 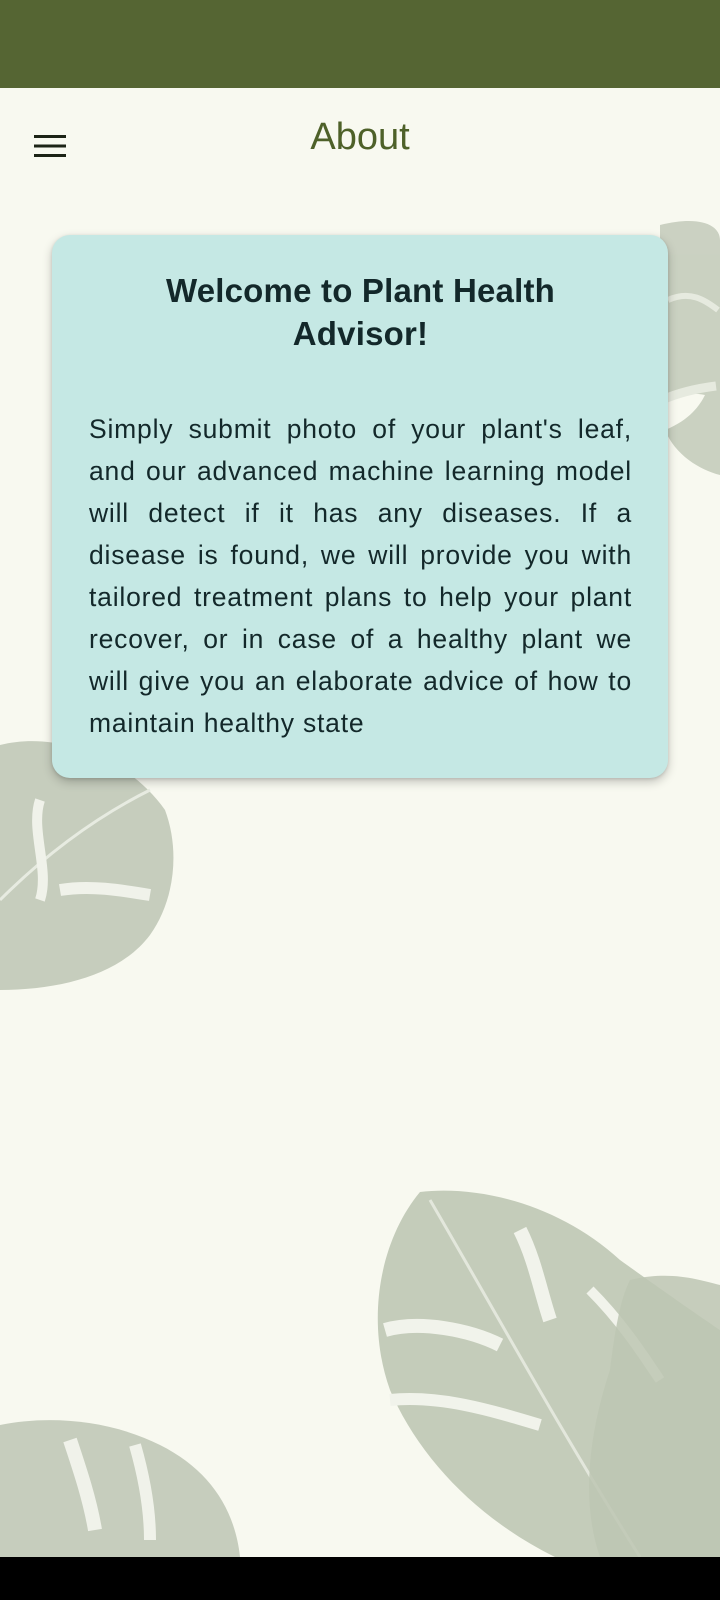 I want to click on monstera-leaf-left, so click(x=87, y=865).